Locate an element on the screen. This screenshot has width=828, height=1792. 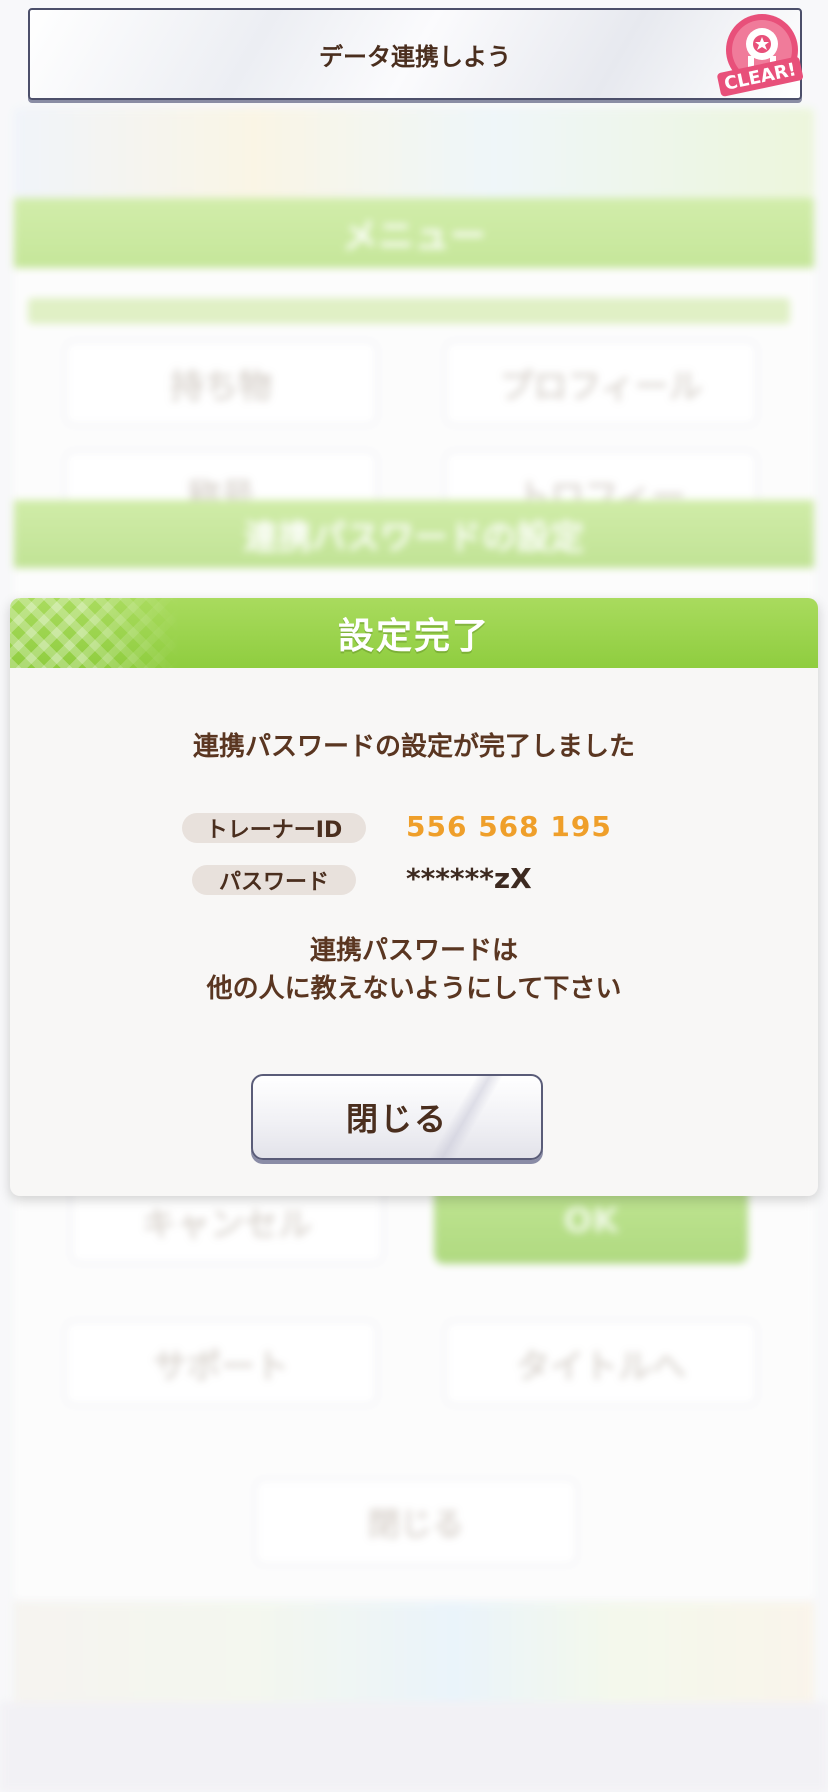
mission-banner: データ連携しよう CLEAR! is located at coordinates (415, 54).